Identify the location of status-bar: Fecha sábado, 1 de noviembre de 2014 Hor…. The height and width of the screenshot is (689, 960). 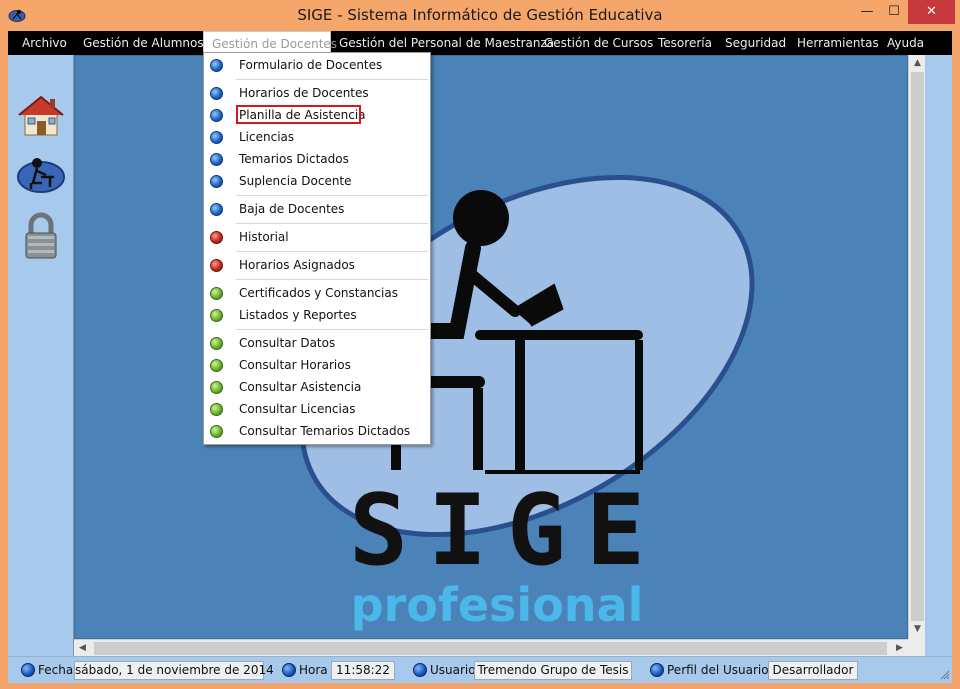
(480, 669).